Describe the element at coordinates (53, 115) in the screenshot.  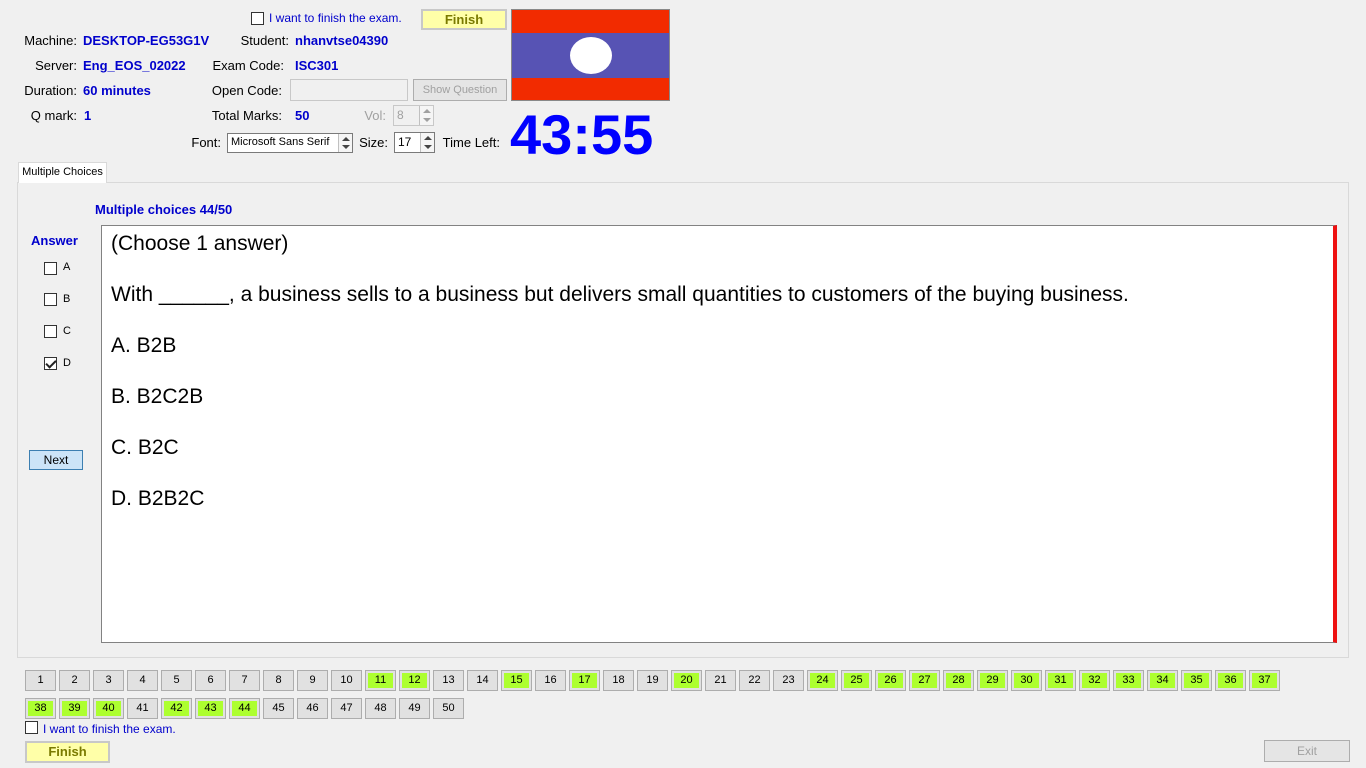
I see `qmark-label: Q mark:` at that location.